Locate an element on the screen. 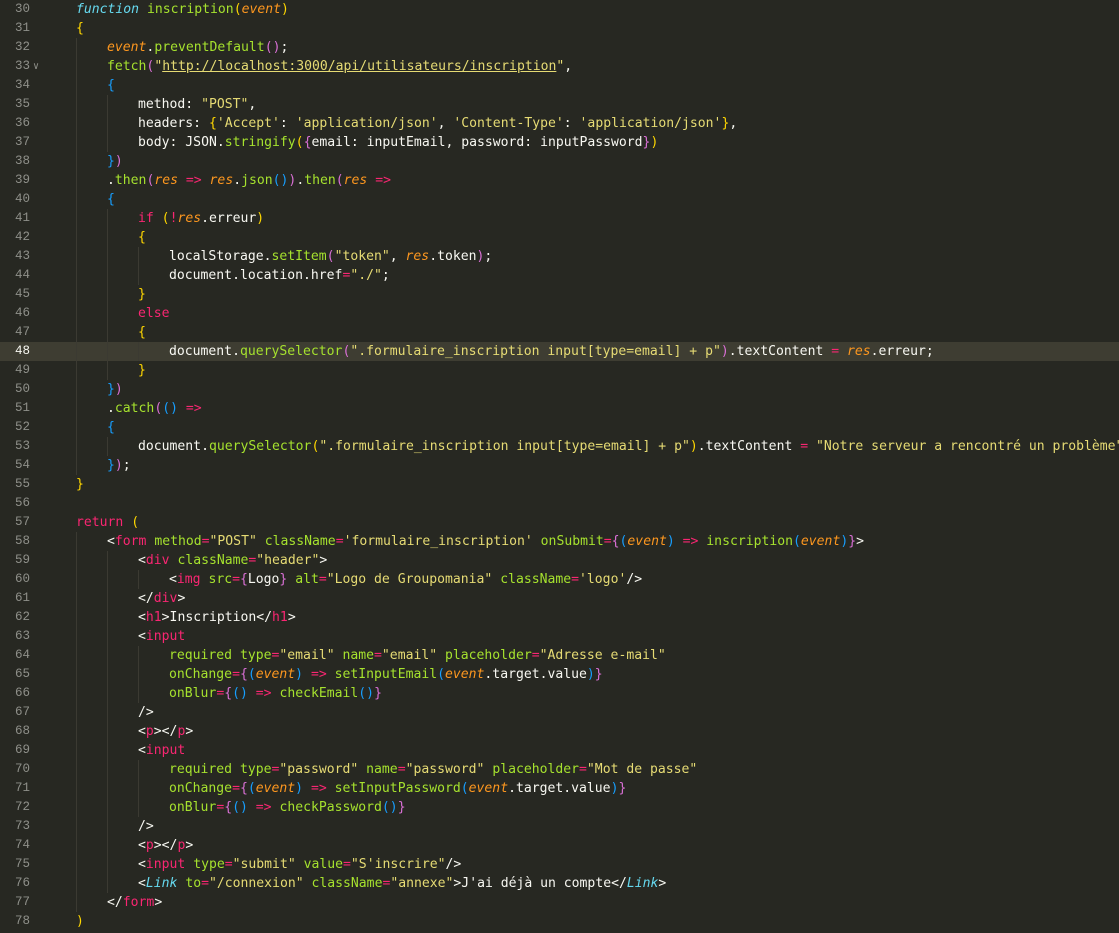 Image resolution: width=1119 pixels, height=933 pixels. code-line: 31 { is located at coordinates (559, 28).